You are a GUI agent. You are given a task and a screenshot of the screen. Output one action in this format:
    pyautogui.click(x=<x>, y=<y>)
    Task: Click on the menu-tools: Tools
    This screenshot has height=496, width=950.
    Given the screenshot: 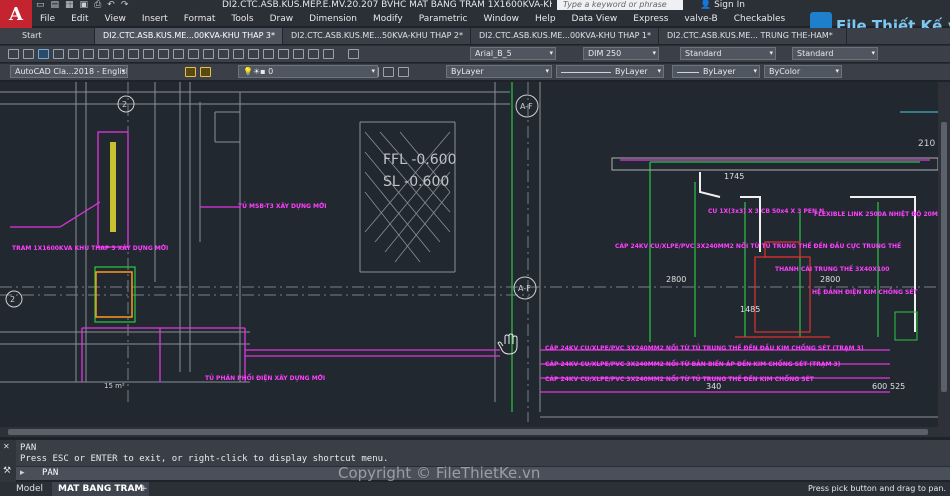 What is the action you would take?
    pyautogui.click(x=242, y=19)
    